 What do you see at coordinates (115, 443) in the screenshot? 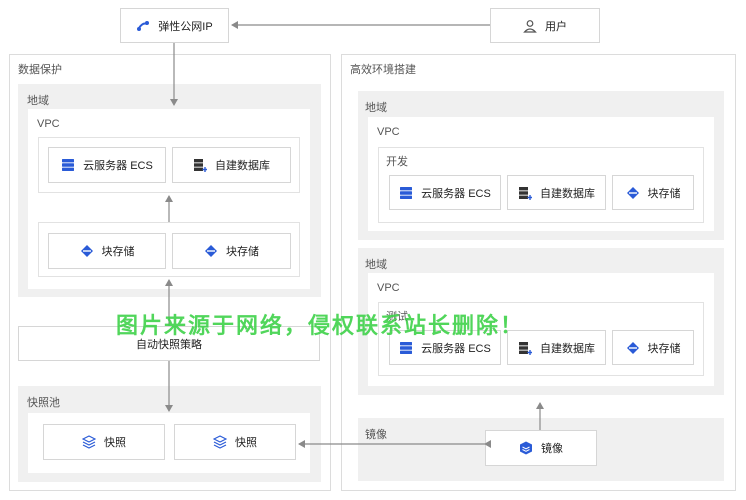
I see `snapshot-a-label: 快照` at bounding box center [115, 443].